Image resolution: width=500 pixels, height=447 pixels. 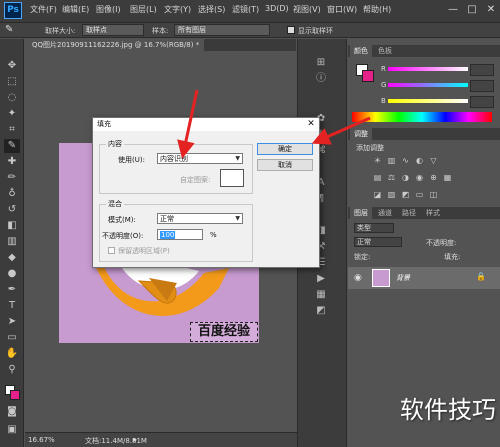 What do you see at coordinates (12, 306) in the screenshot?
I see `type-tool-icon: T` at bounding box center [12, 306].